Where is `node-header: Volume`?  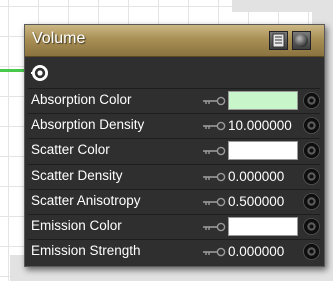
node-header: Volume is located at coordinates (174, 41).